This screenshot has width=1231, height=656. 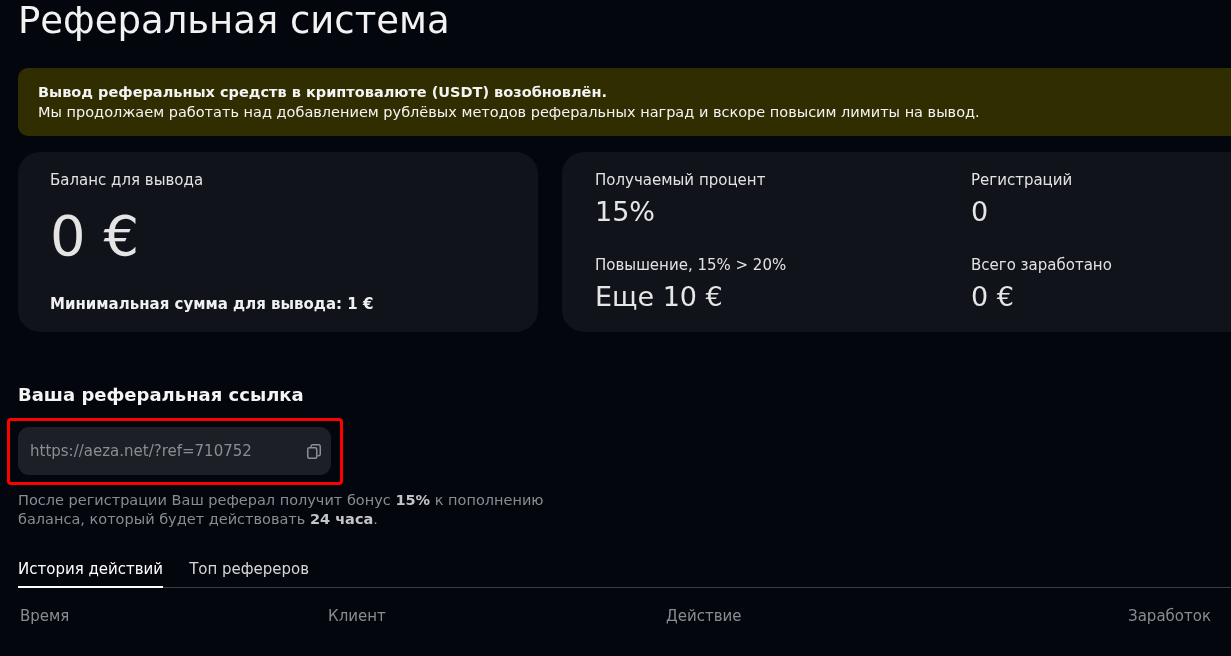 I want to click on stat-value: 0 €, so click(x=992, y=297).